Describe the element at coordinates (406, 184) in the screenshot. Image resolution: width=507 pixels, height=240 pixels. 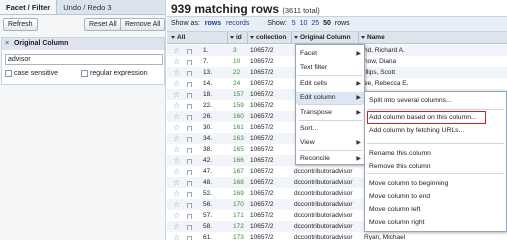
I see `submenu-item-move-column-to-beginning: Move column to beginning` at that location.